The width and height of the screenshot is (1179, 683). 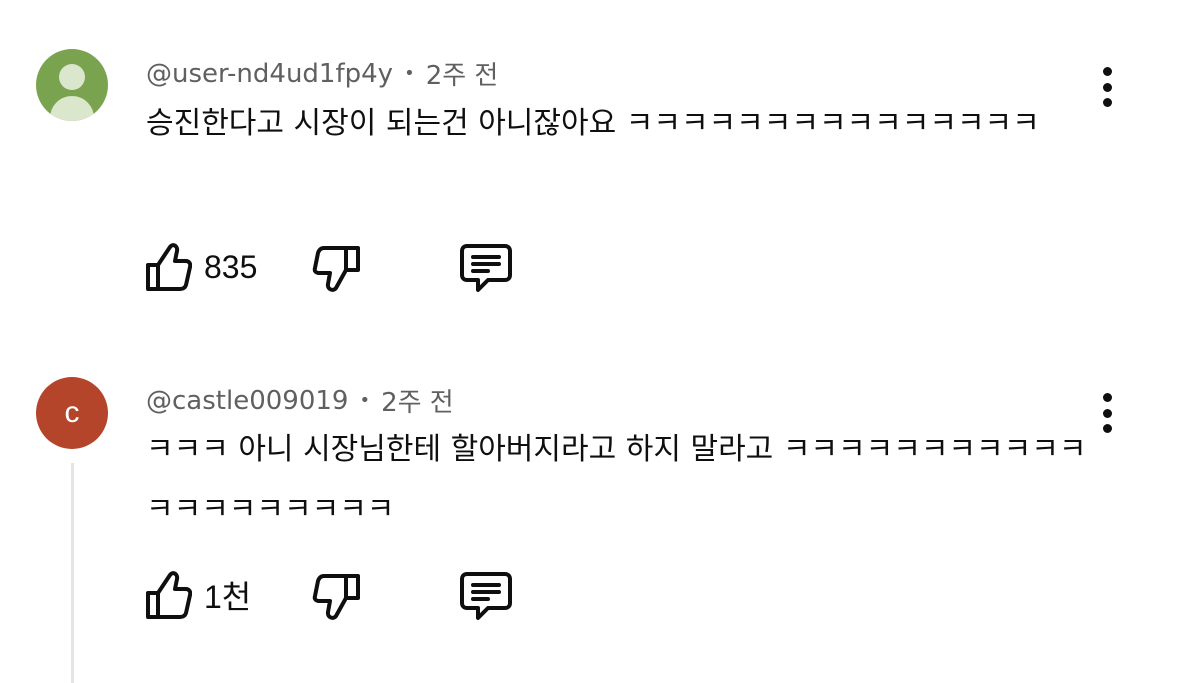 I want to click on reply-thread-line, so click(x=72, y=573).